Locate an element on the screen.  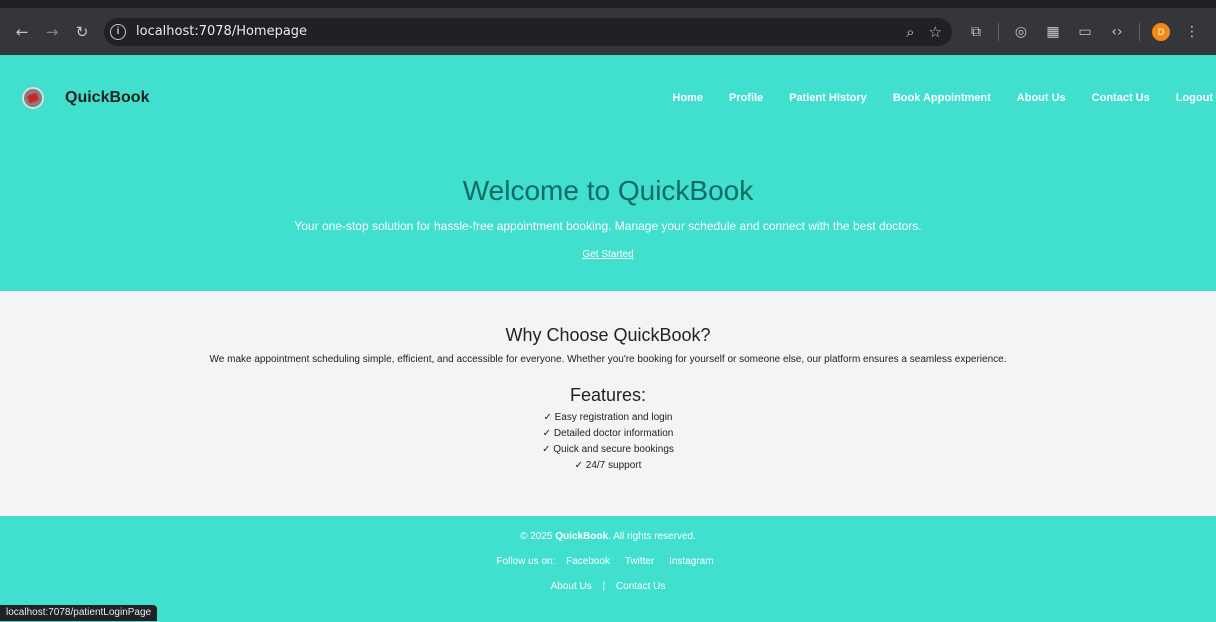
site-info-icon: i is located at coordinates (118, 31).